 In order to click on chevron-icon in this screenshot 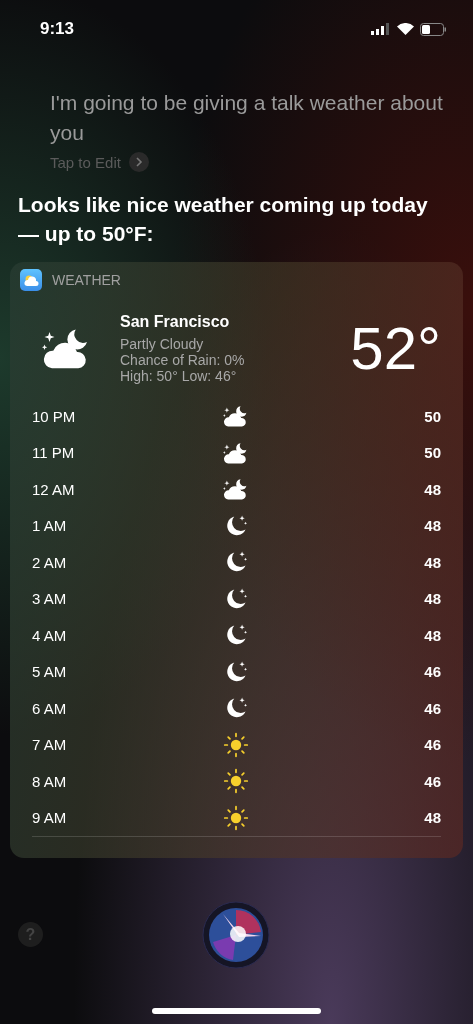, I will do `click(138, 162)`.